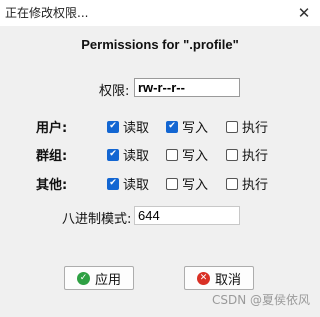 This screenshot has height=317, width=320. I want to click on apply-button: ✓ 应用, so click(99, 278).